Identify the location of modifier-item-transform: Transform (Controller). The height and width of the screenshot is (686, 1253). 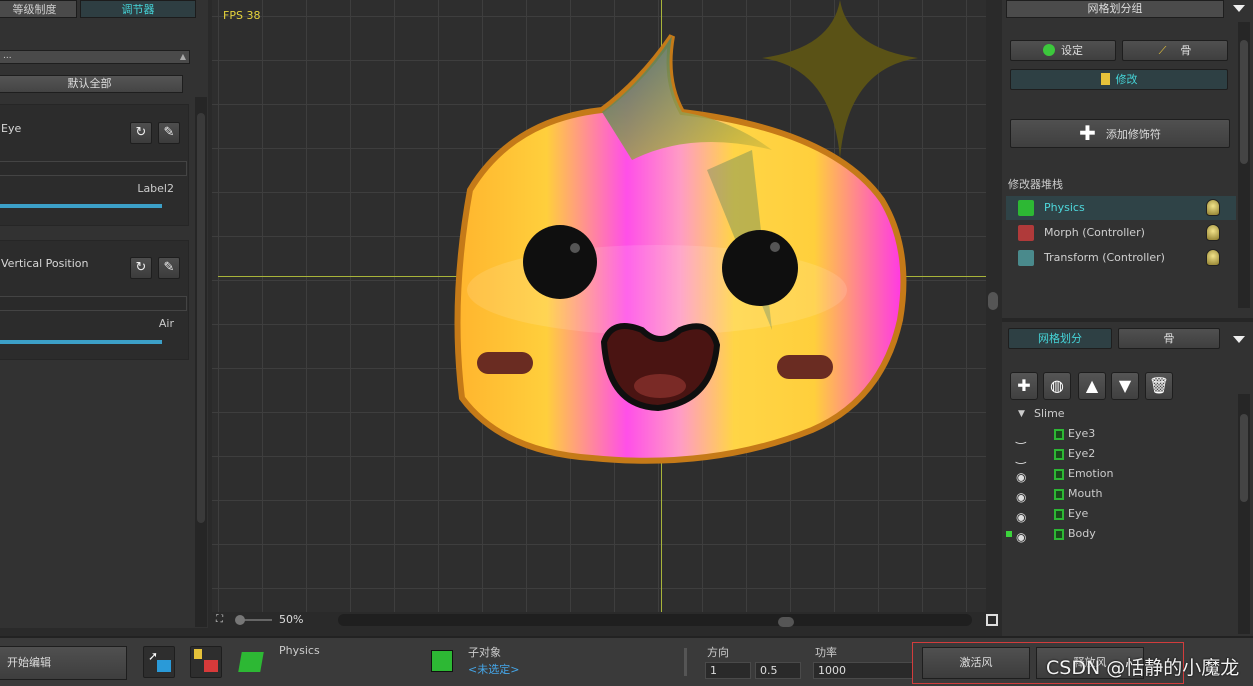
(1121, 258).